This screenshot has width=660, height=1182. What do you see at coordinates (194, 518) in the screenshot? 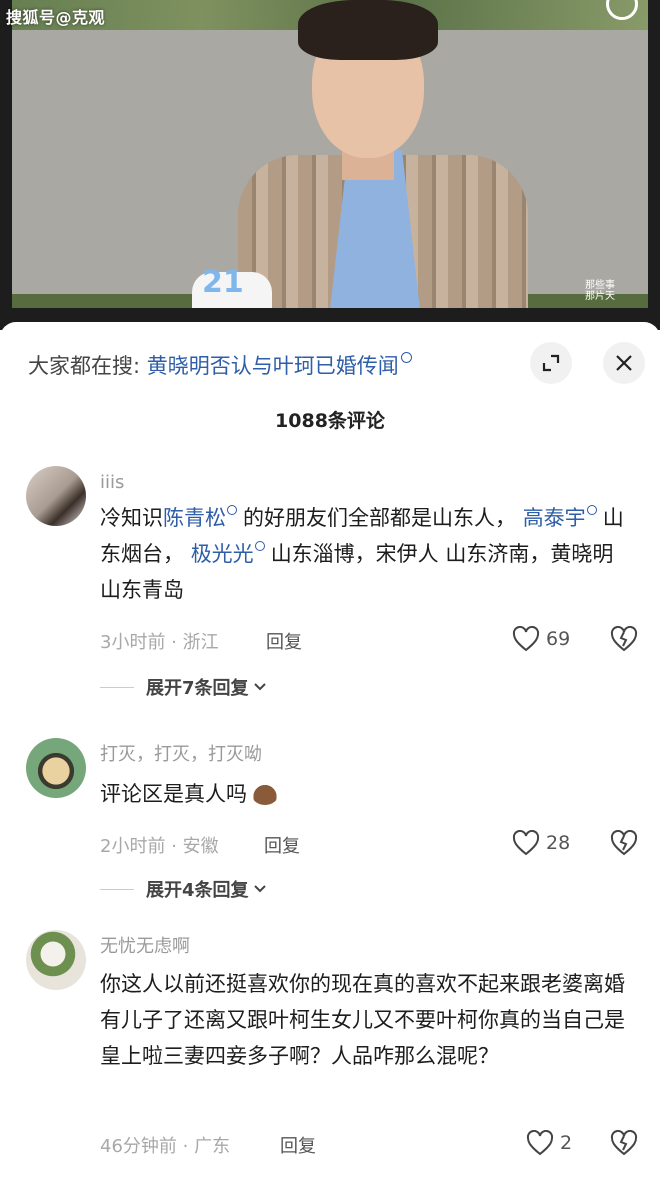
I see `comment-keyword-link: 陈青松` at bounding box center [194, 518].